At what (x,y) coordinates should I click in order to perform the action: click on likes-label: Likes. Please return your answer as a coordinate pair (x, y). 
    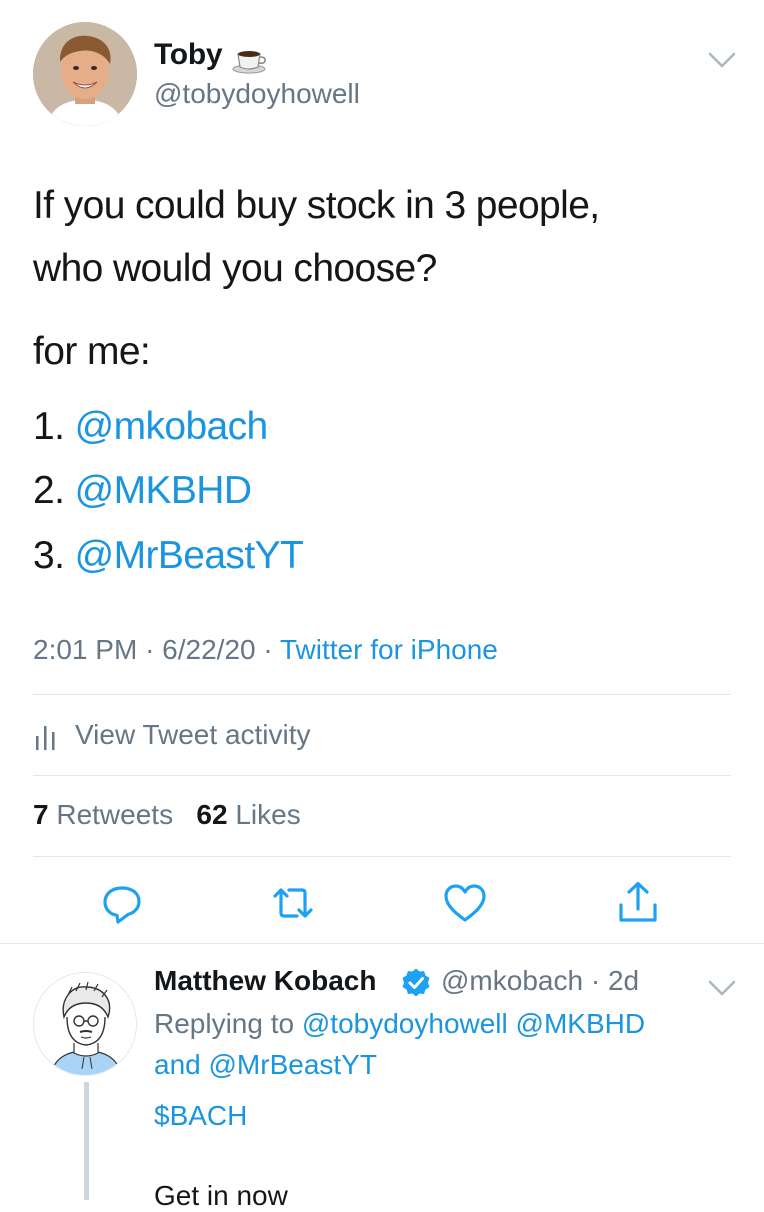
    Looking at the image, I should click on (268, 814).